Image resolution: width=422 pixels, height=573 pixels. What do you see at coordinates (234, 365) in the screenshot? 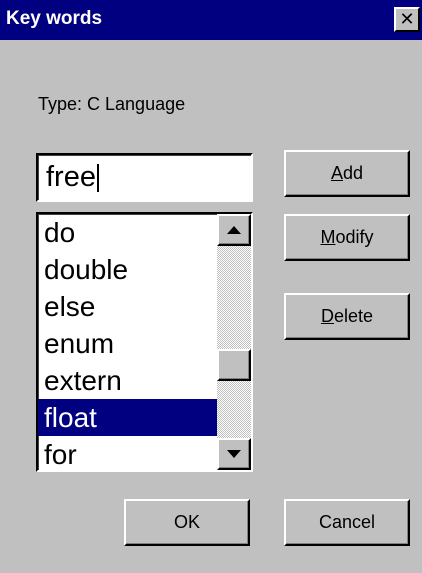
I see `scroll-thumb` at bounding box center [234, 365].